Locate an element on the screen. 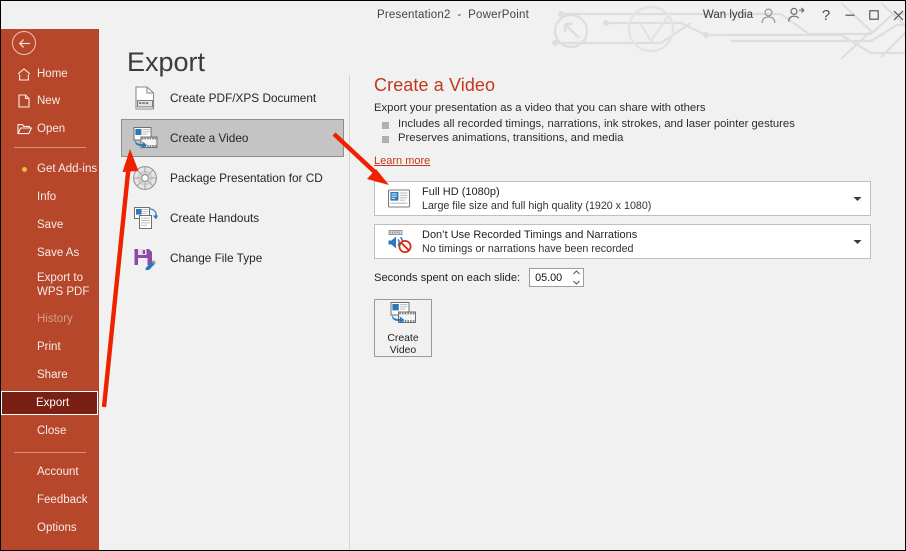  video-quality-icon is located at coordinates (399, 199).